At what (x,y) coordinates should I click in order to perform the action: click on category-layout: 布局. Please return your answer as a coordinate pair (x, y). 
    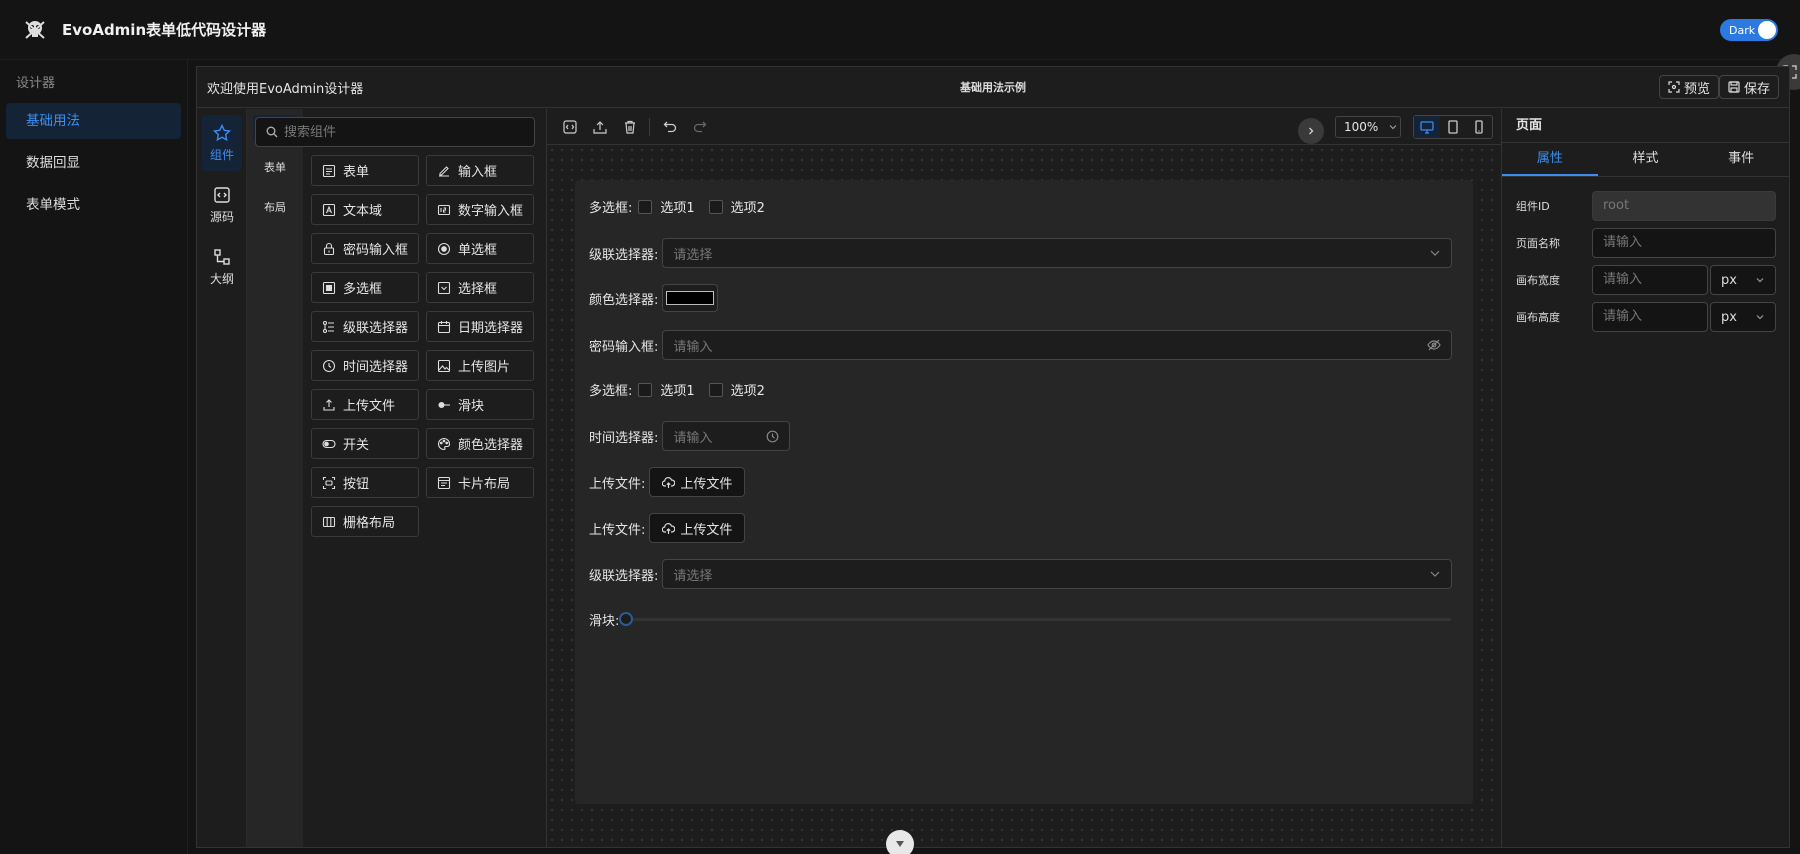
    Looking at the image, I should click on (275, 208).